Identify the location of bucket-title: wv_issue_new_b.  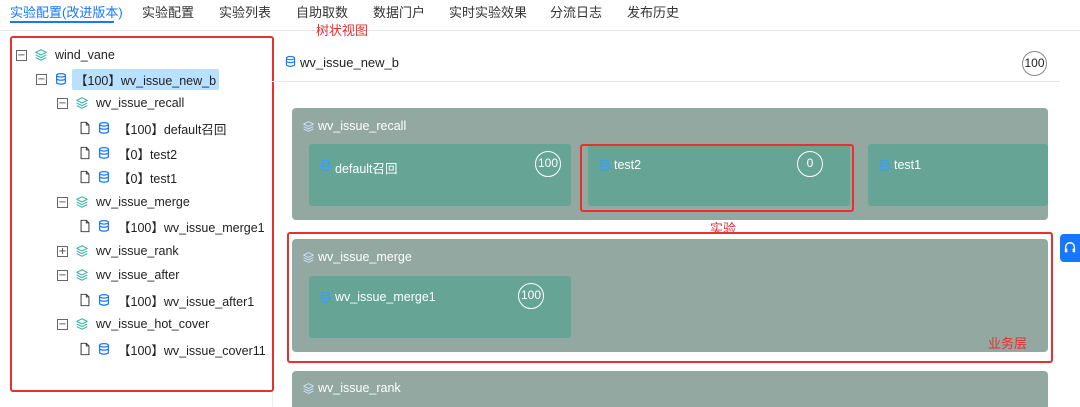
(350, 62).